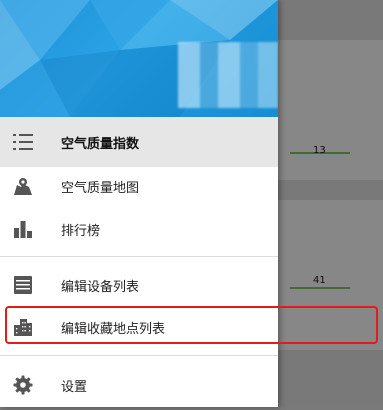 The image size is (383, 410). Describe the element at coordinates (100, 188) in the screenshot. I see `menu-item-label: 空气质量地图` at that location.